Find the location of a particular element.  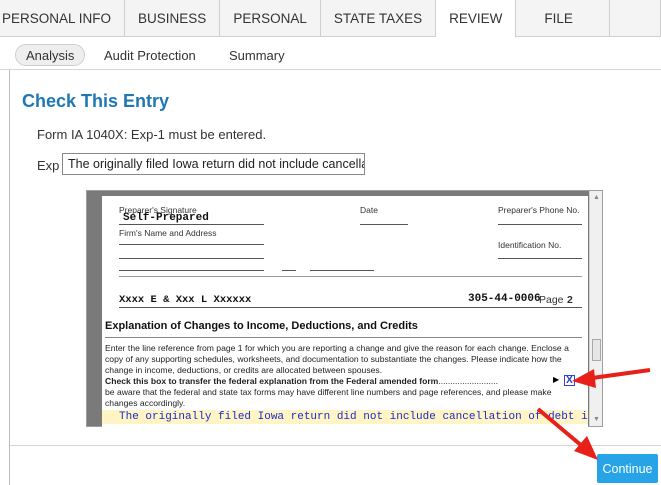

viewer-scrollbar: ▲ ▼ is located at coordinates (595, 308).